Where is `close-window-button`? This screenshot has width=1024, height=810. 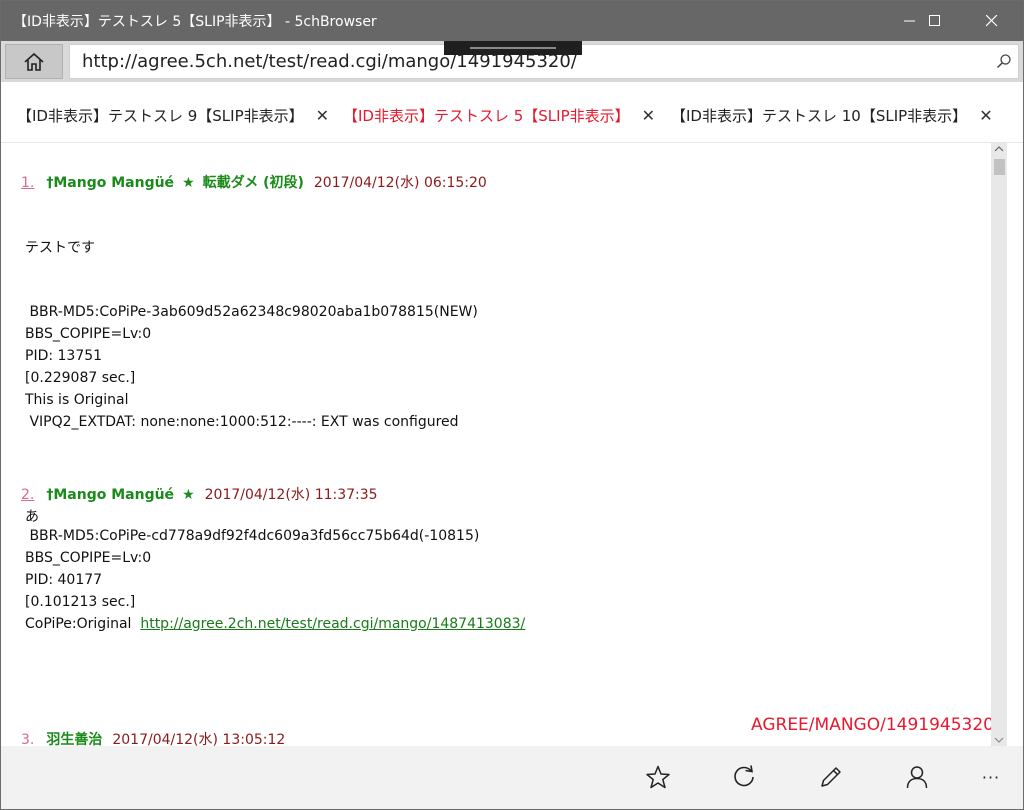
close-window-button is located at coordinates (992, 21).